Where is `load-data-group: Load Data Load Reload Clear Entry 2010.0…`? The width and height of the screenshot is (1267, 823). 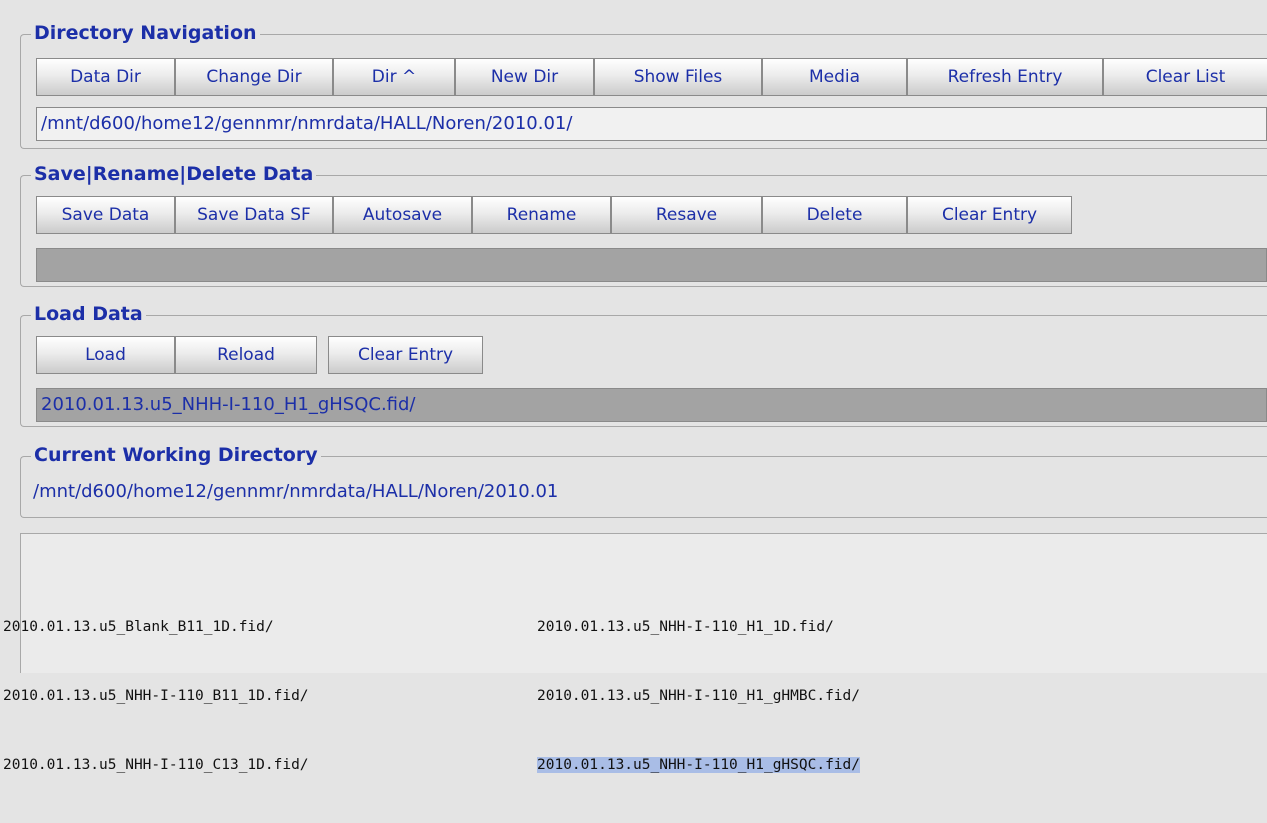 load-data-group: Load Data Load Reload Clear Entry 2010.0… is located at coordinates (643, 365).